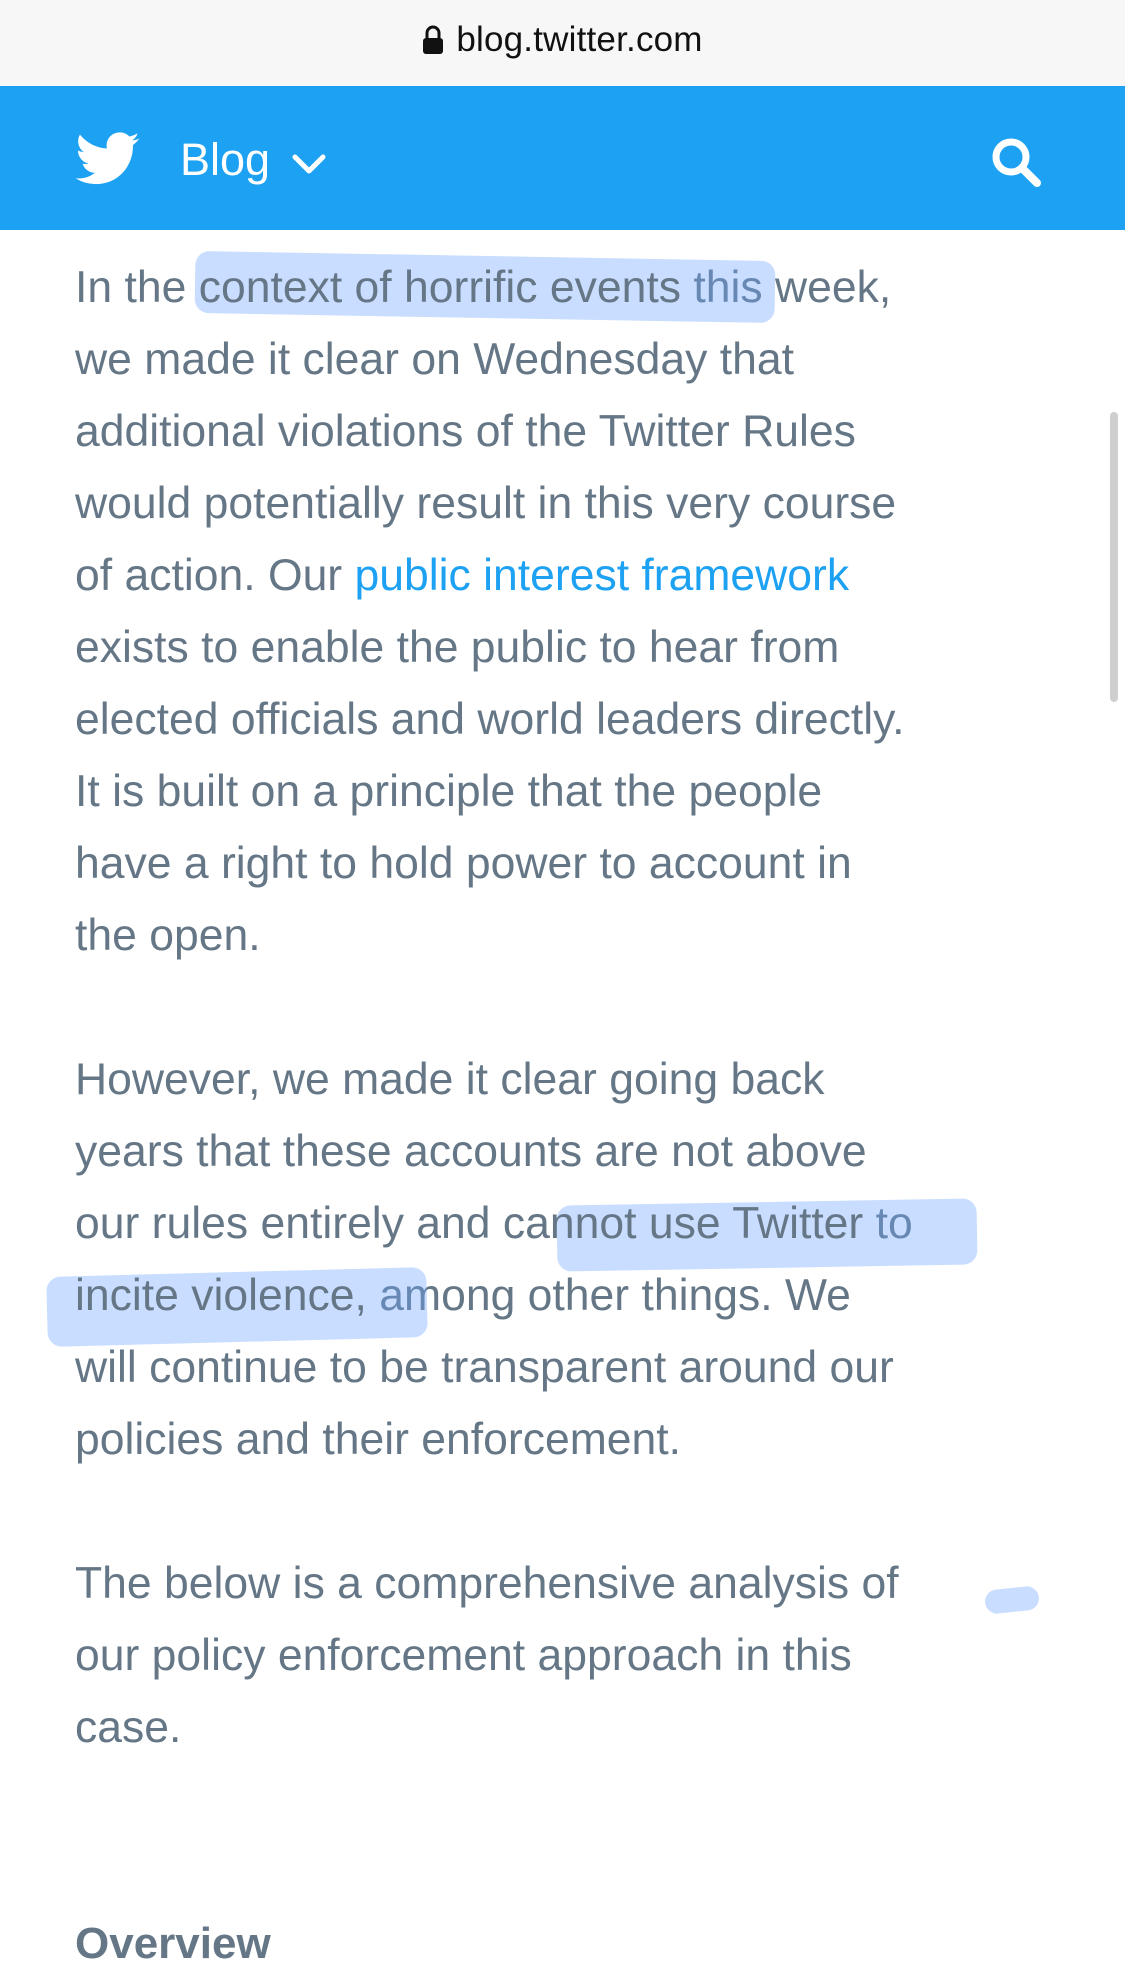  What do you see at coordinates (487, 1583) in the screenshot?
I see `text-line: The below is a comprehensive analysis of` at bounding box center [487, 1583].